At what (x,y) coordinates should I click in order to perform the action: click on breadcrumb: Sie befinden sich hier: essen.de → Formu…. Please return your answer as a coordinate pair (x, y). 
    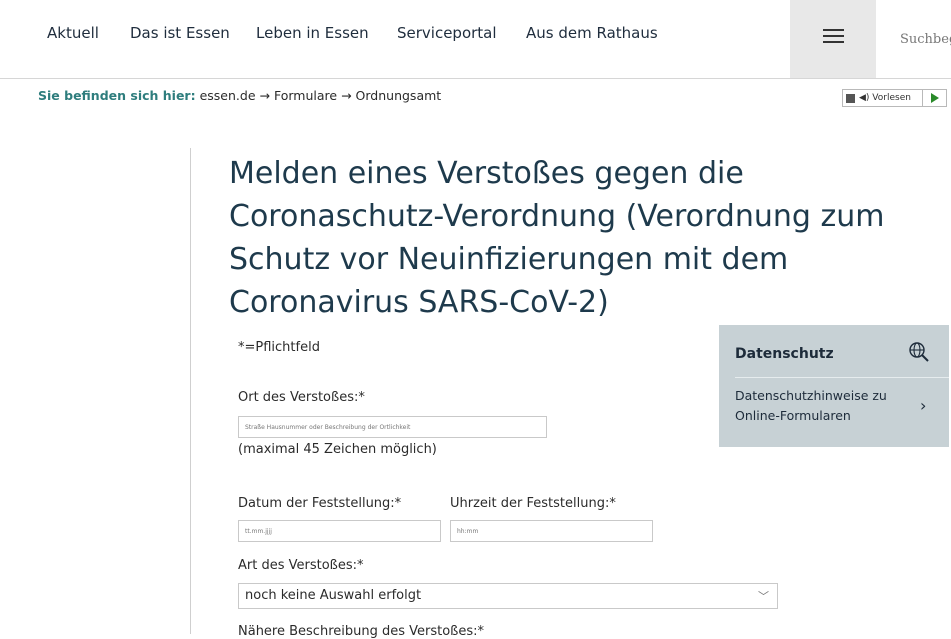
    Looking at the image, I should click on (239, 95).